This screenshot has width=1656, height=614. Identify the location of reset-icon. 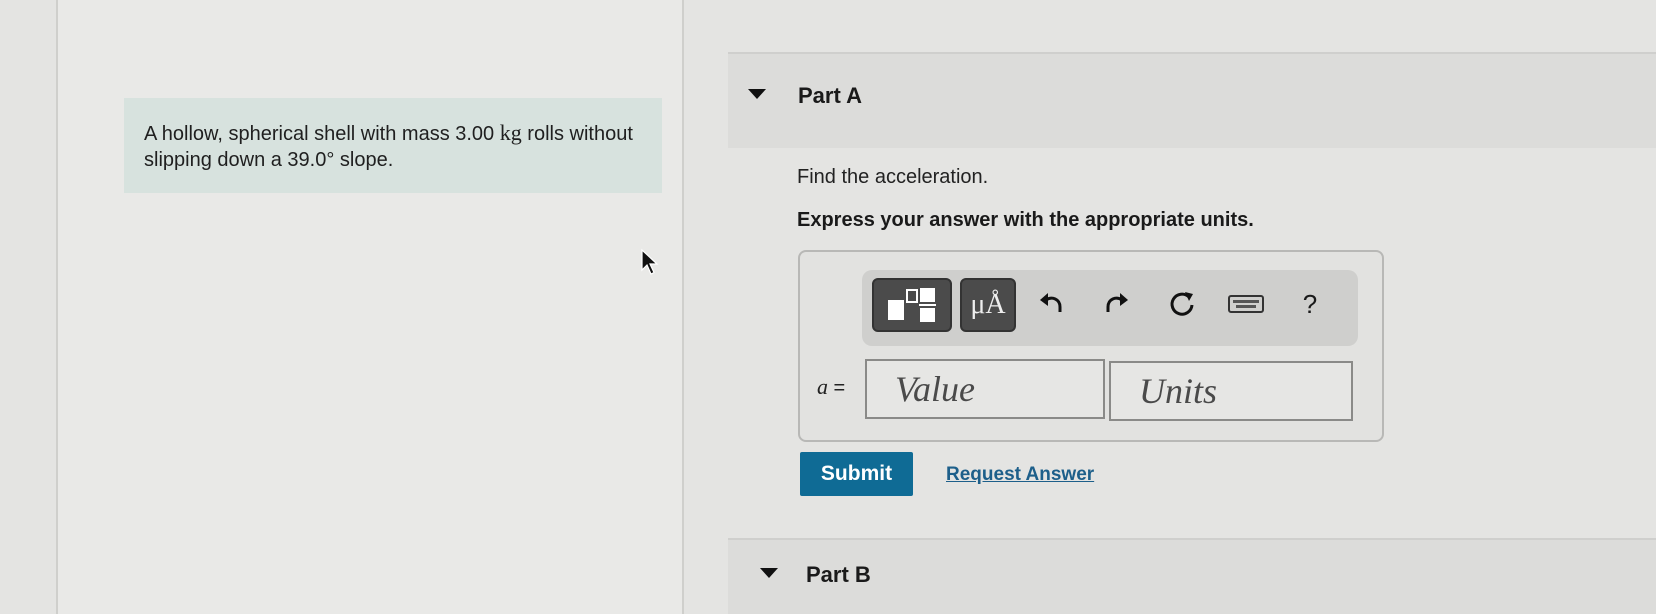
(1182, 304).